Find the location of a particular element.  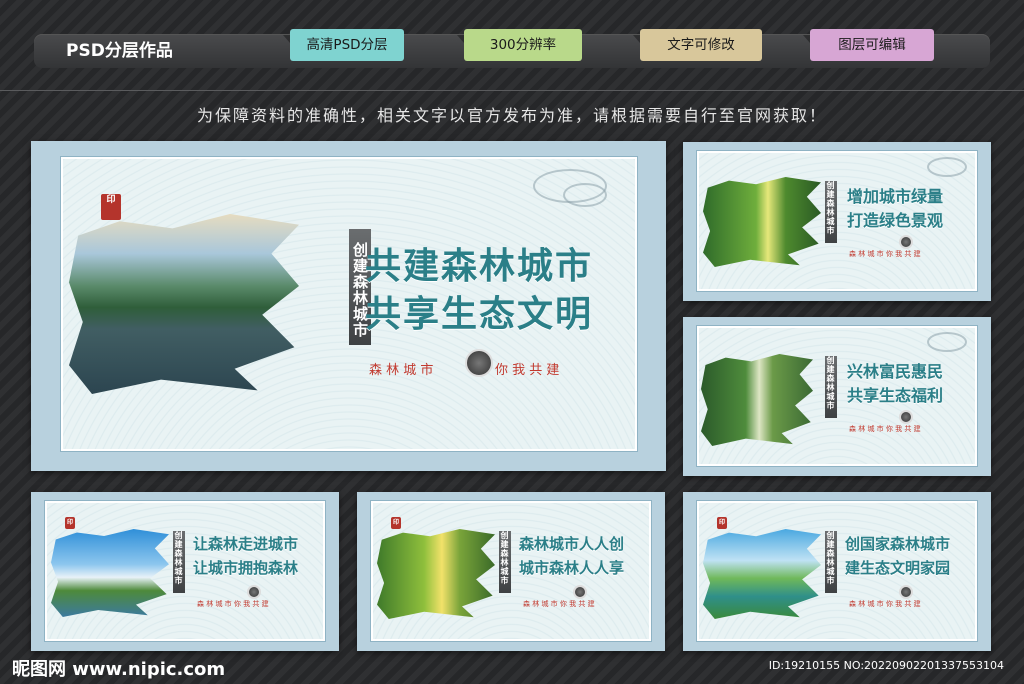

forest-photo is located at coordinates (762, 222).